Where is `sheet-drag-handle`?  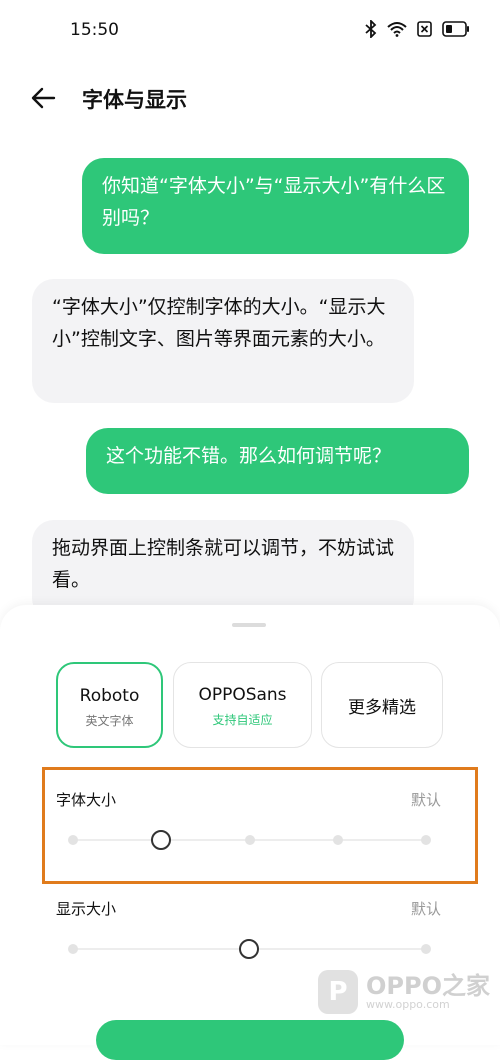 sheet-drag-handle is located at coordinates (249, 625).